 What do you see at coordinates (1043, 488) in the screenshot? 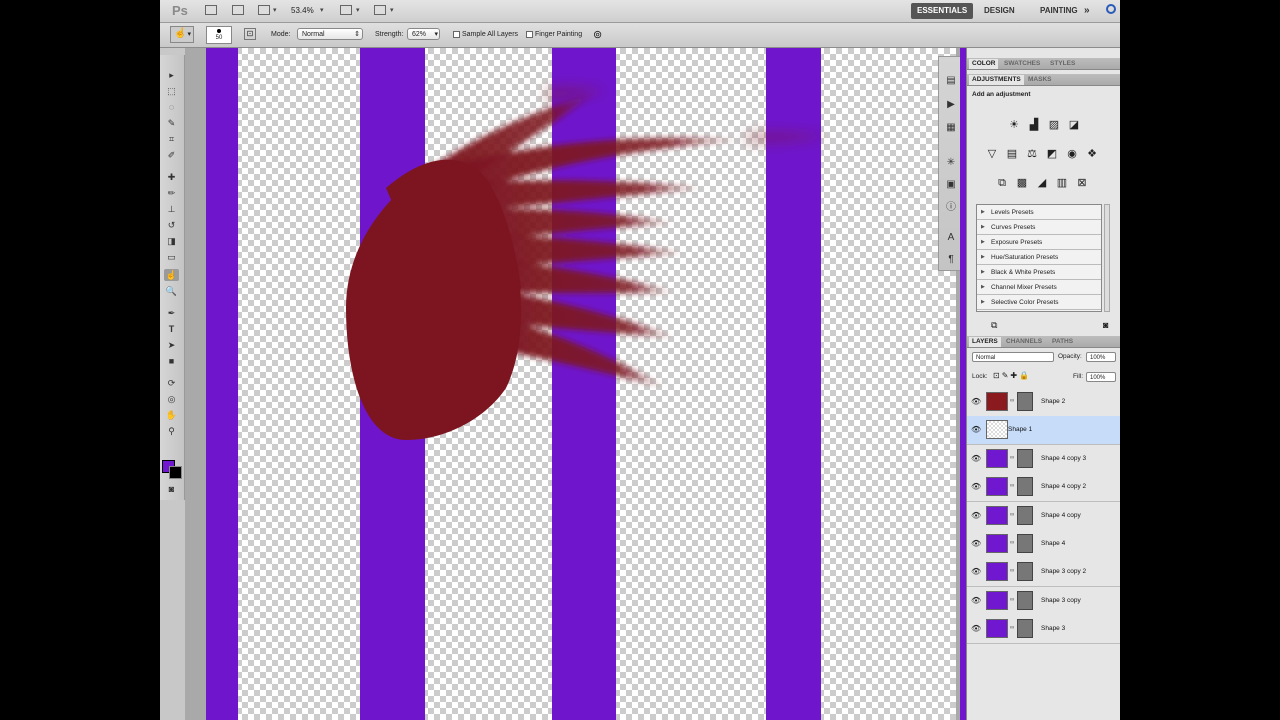
I see `layer-row: 👁 ∞ Shape 4 copy 2` at bounding box center [1043, 488].